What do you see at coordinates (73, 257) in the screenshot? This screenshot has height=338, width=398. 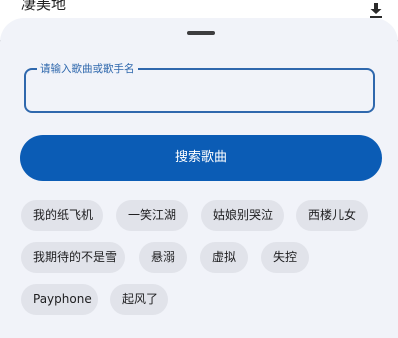 I see `suggestion-chip: 我期待的不是雪` at bounding box center [73, 257].